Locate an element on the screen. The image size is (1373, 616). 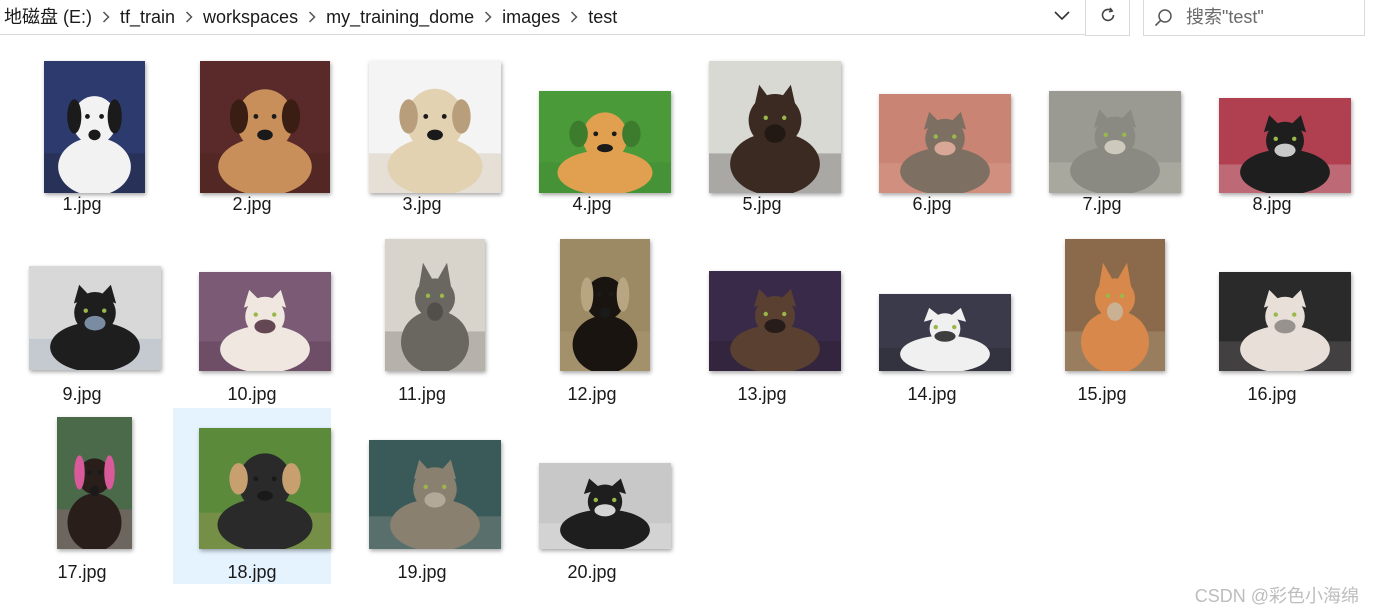
breadcrumb-item: images is located at coordinates (531, 17).